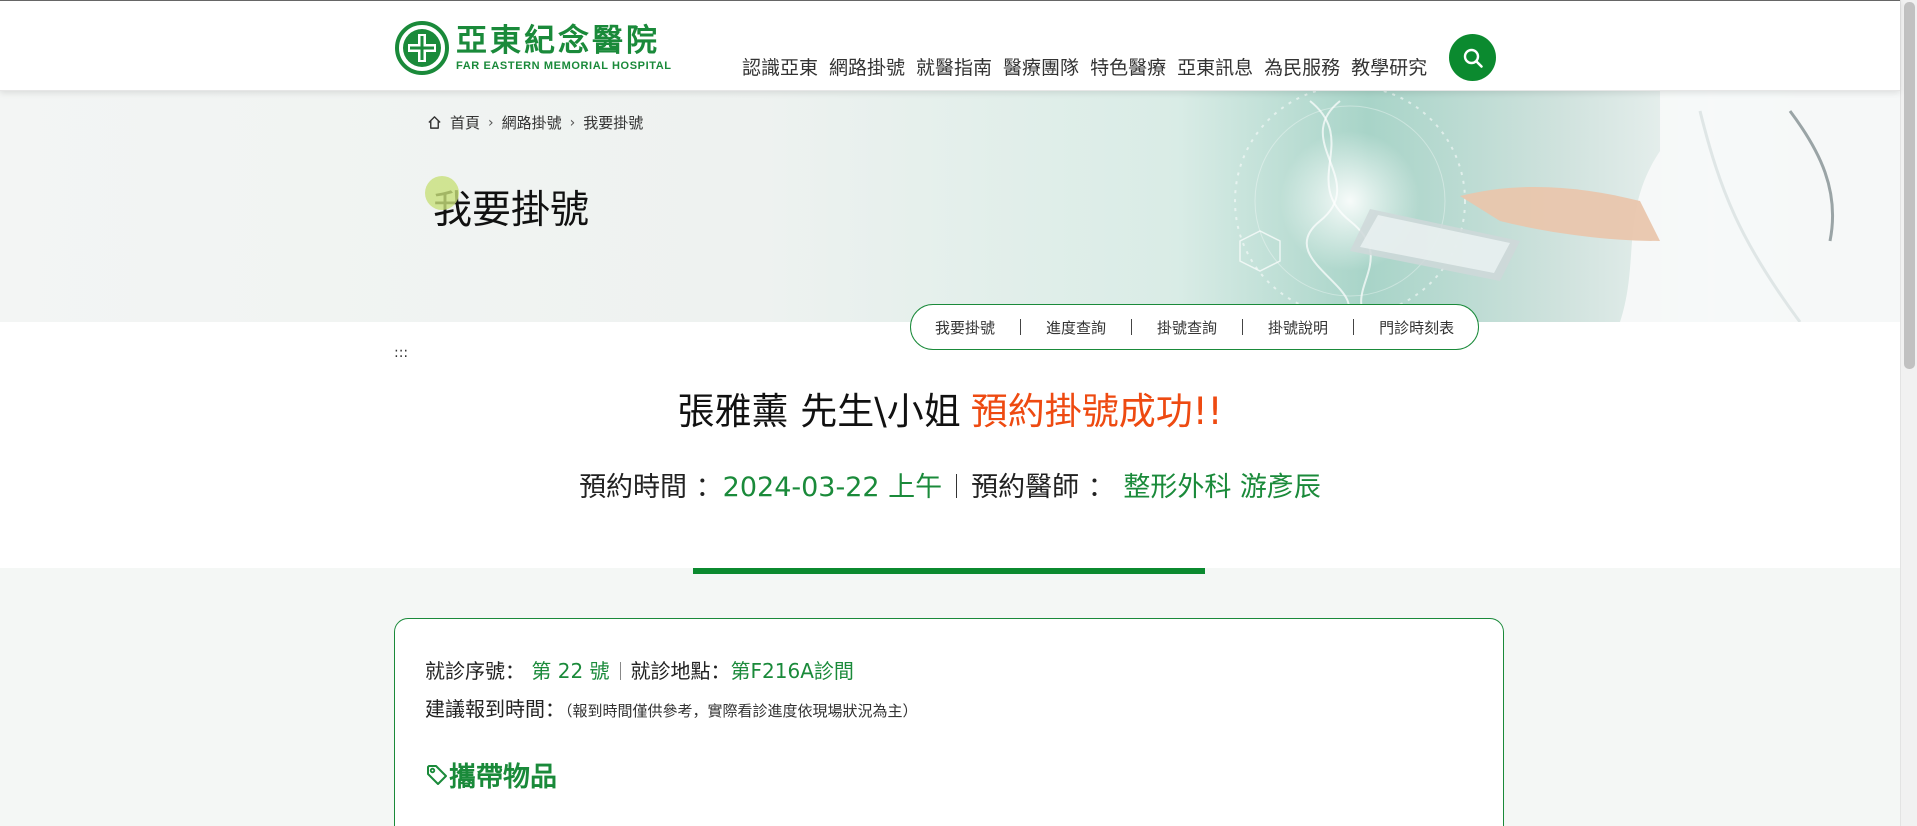 The image size is (1917, 826). Describe the element at coordinates (1076, 327) in the screenshot. I see `tab-progress-query: 進度查詢` at that location.